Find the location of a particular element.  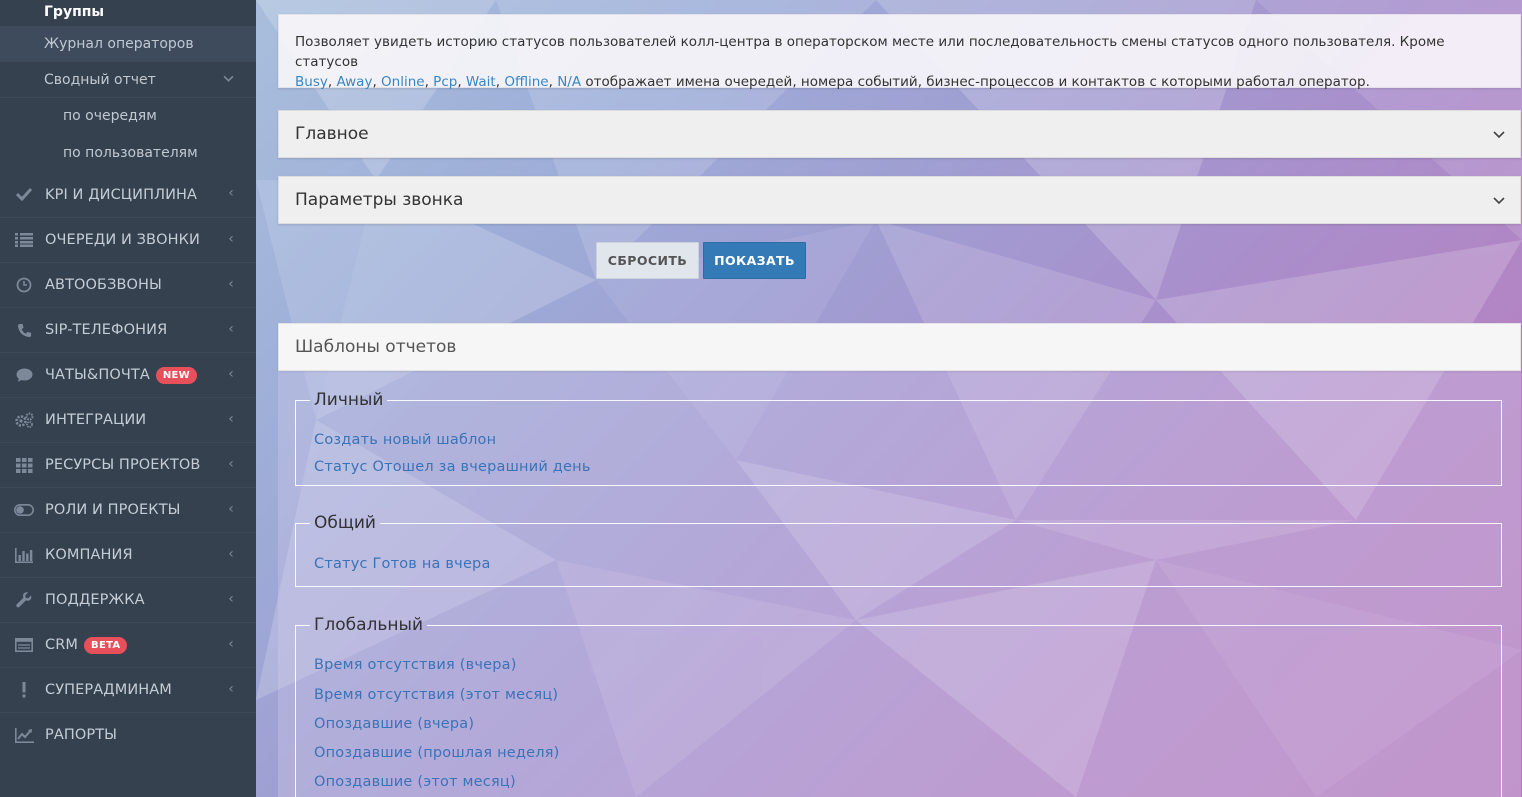

sidebar-item-by-queues: по очередям is located at coordinates (128, 116).